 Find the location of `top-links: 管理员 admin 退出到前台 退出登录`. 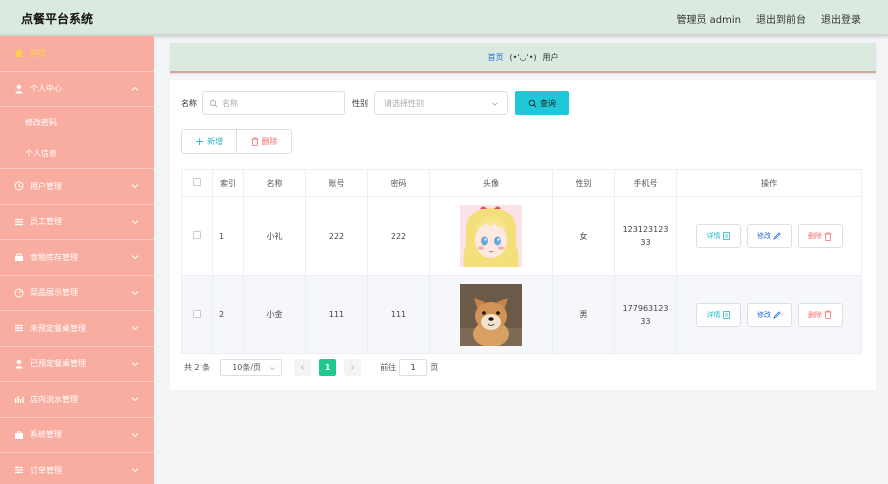

top-links: 管理员 admin 退出到前台 退出登录 is located at coordinates (768, 18).